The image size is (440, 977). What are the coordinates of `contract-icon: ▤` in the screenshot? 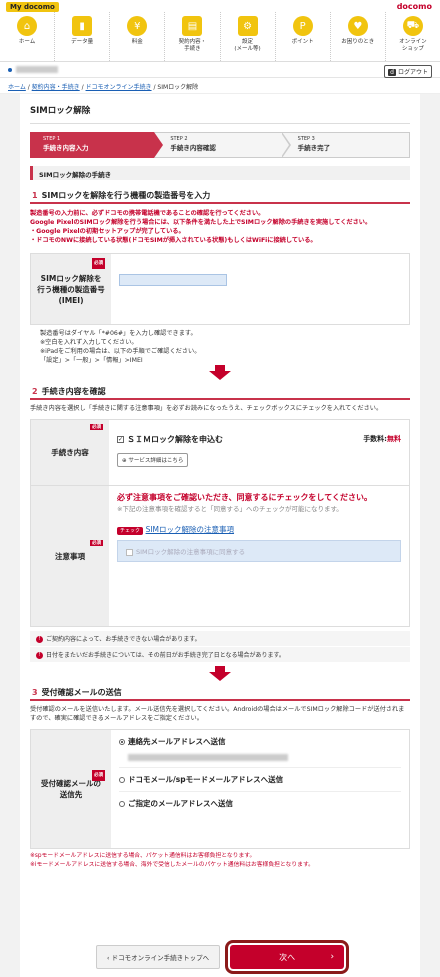 It's located at (192, 26).